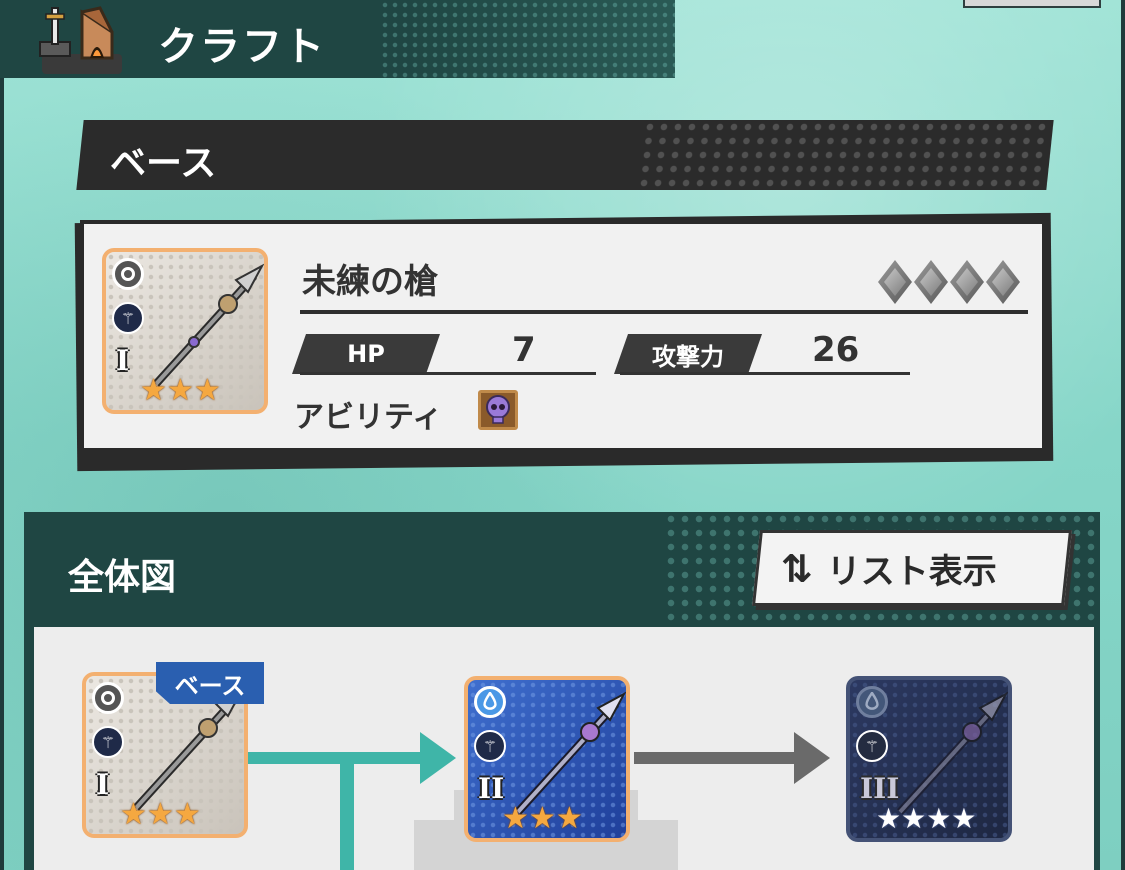 The height and width of the screenshot is (870, 1125). Describe the element at coordinates (716, 758) in the screenshot. I see `tree-connector-locked` at that location.